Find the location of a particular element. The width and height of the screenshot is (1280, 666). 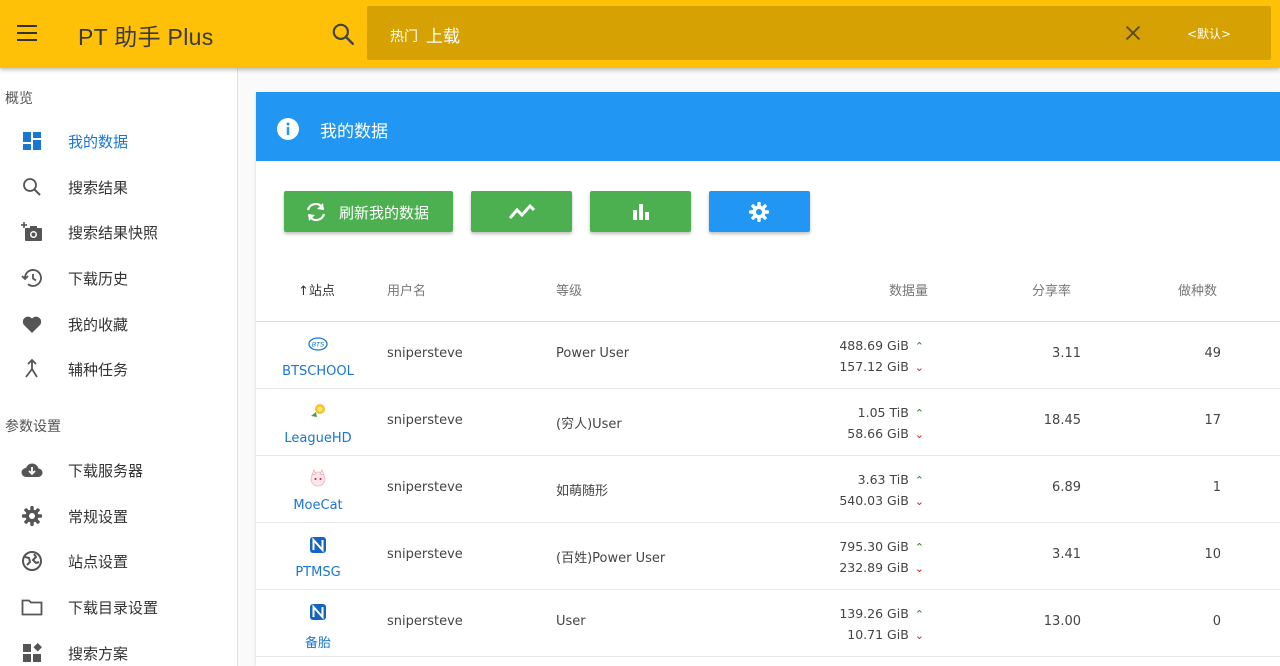

seeds-cell: 17 is located at coordinates (1212, 420).